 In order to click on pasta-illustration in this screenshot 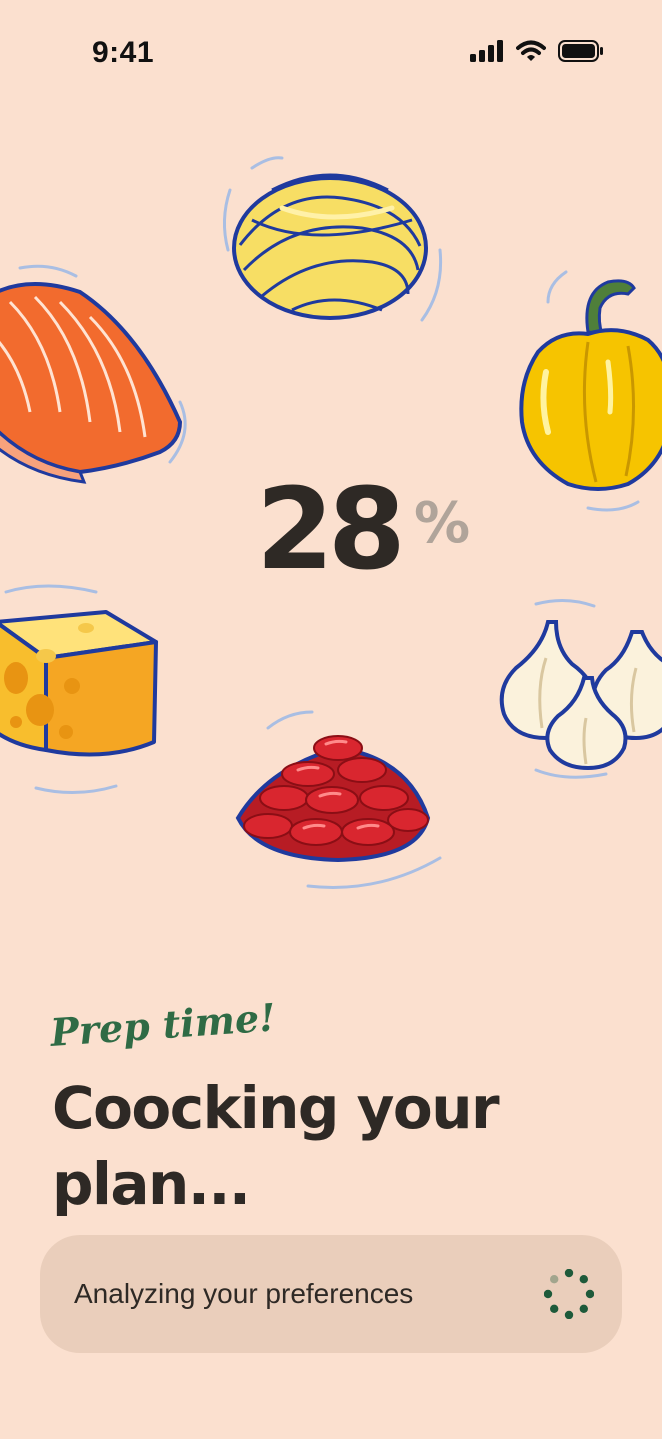, I will do `click(332, 245)`.